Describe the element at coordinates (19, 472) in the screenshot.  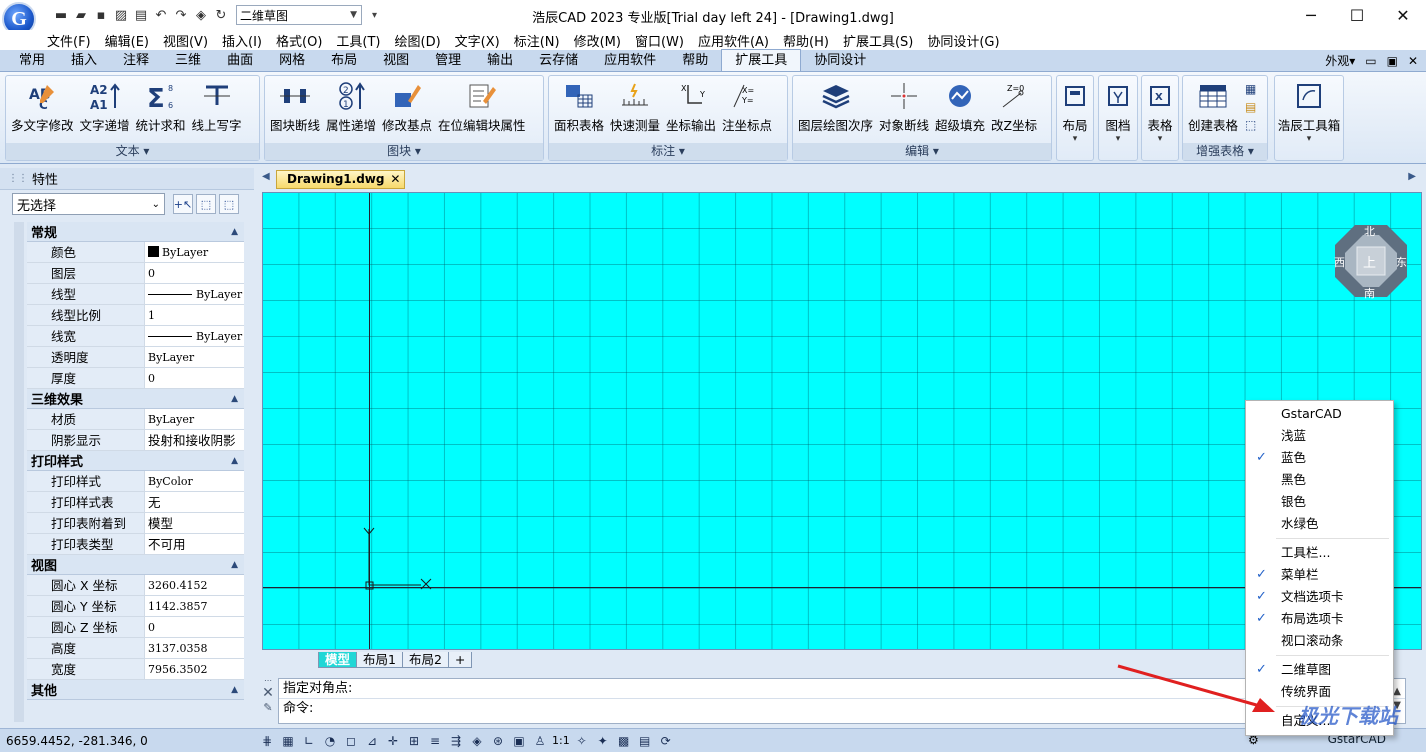
I see `properties-scrollbar` at that location.